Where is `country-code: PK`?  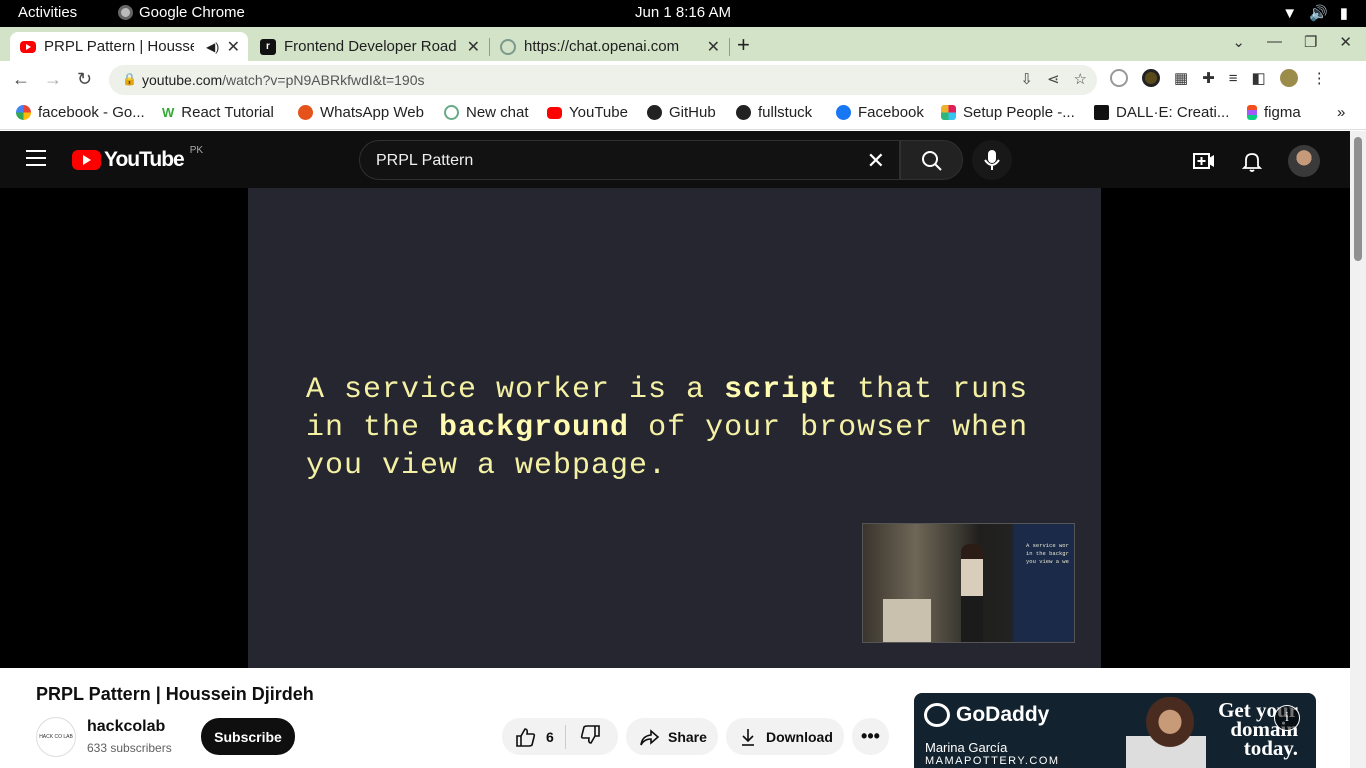
country-code: PK is located at coordinates (196, 150).